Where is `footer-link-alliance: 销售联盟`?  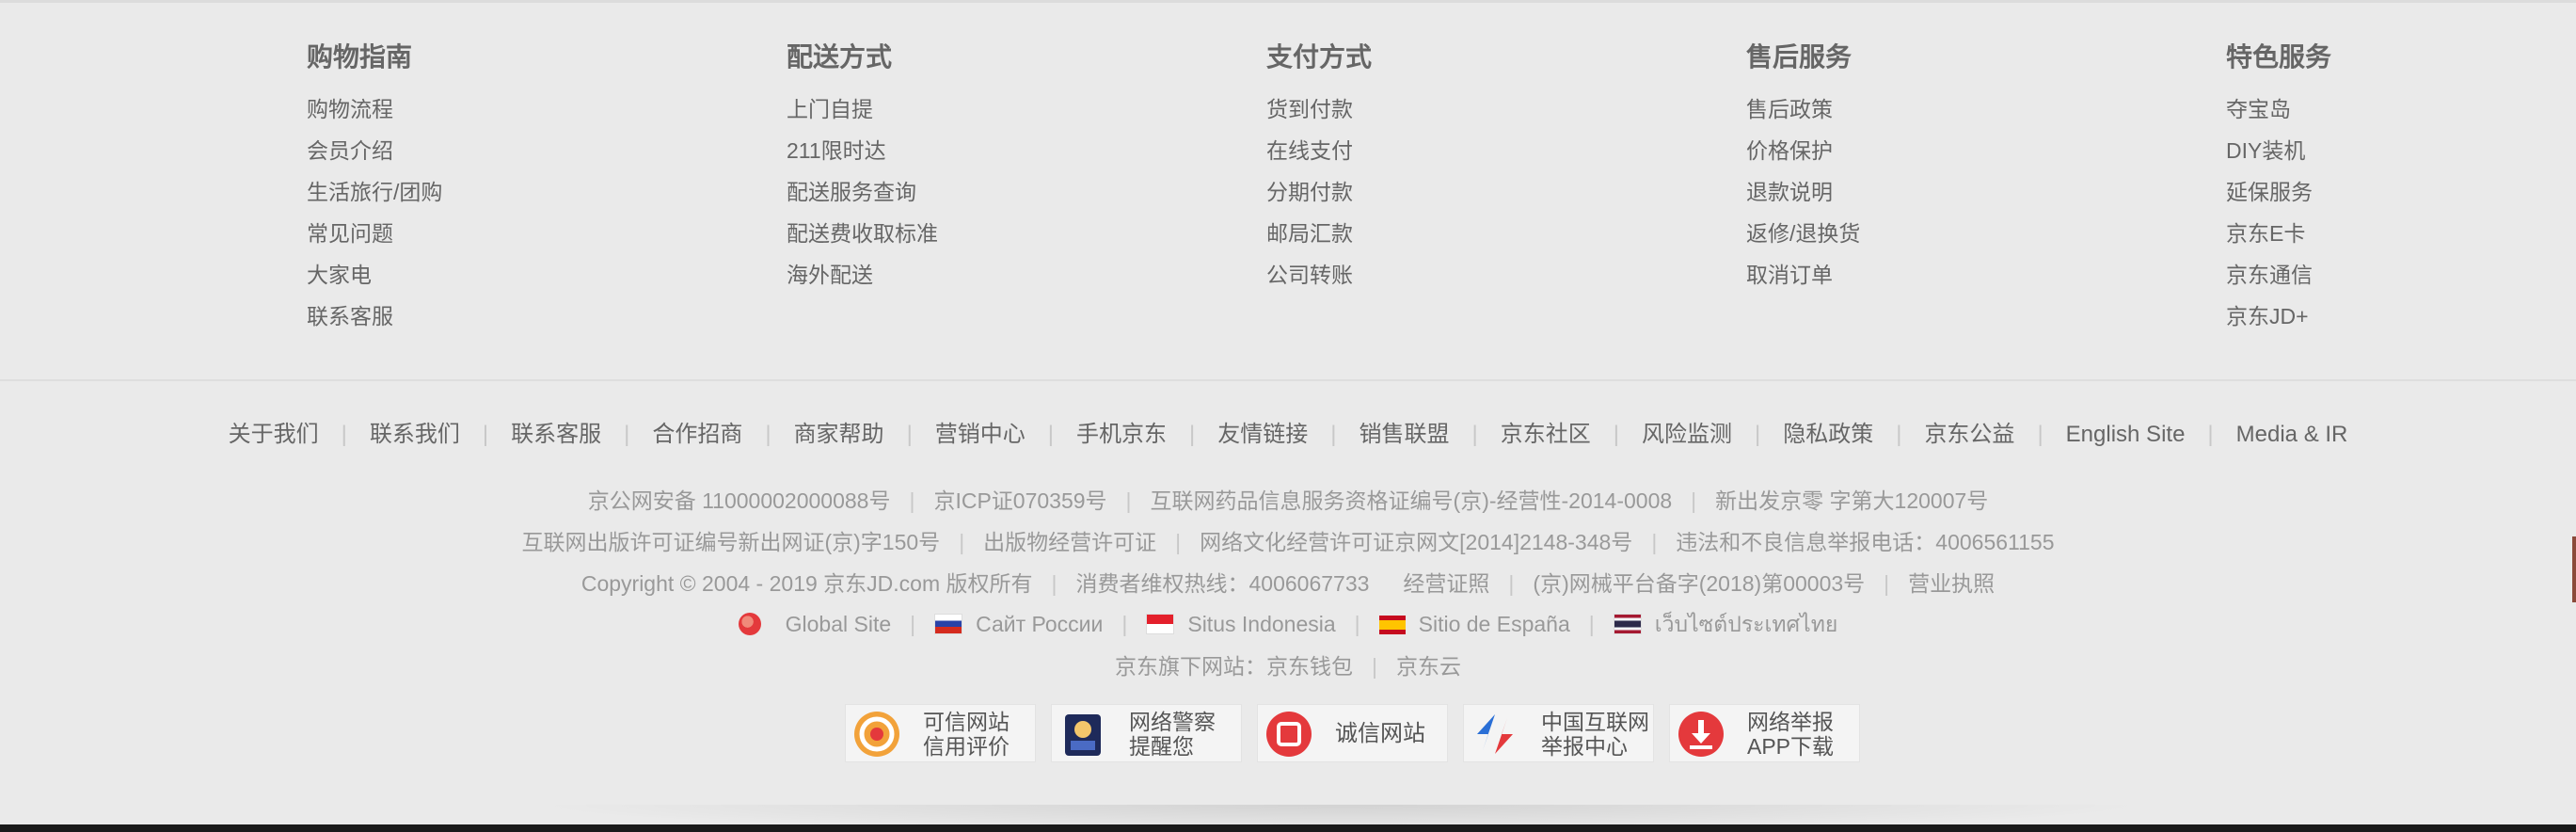 footer-link-alliance: 销售联盟 is located at coordinates (1405, 434).